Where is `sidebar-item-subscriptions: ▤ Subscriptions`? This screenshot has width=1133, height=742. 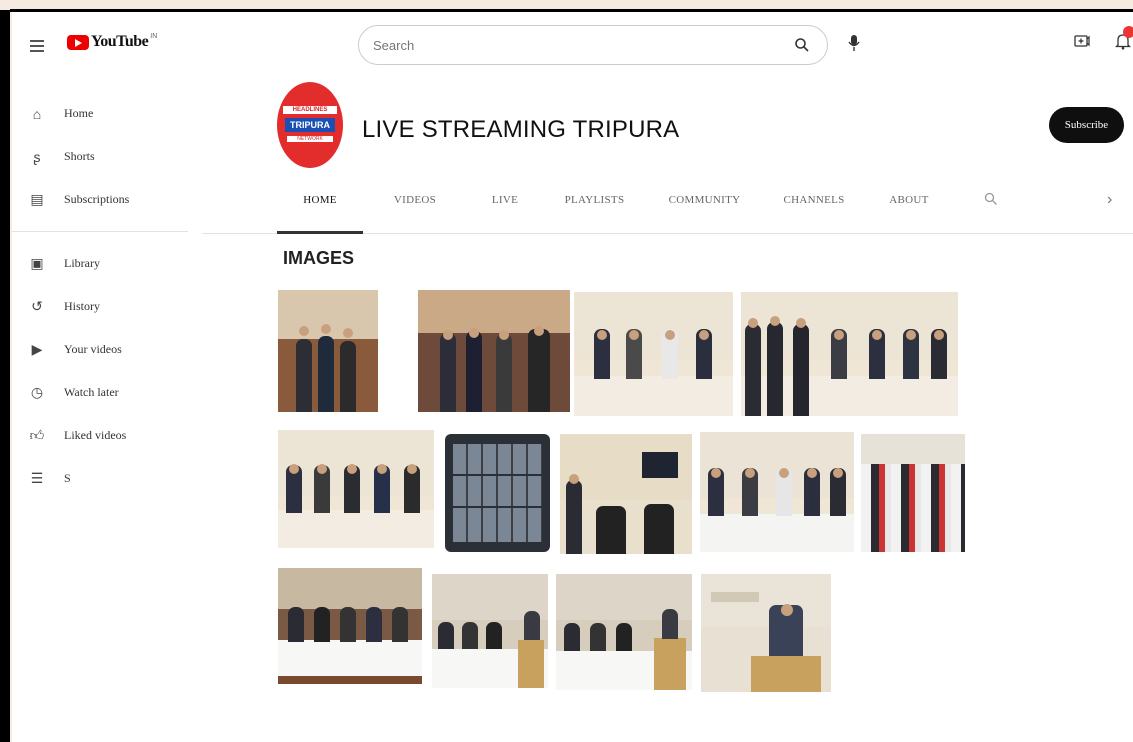 sidebar-item-subscriptions: ▤ Subscriptions is located at coordinates (107, 199).